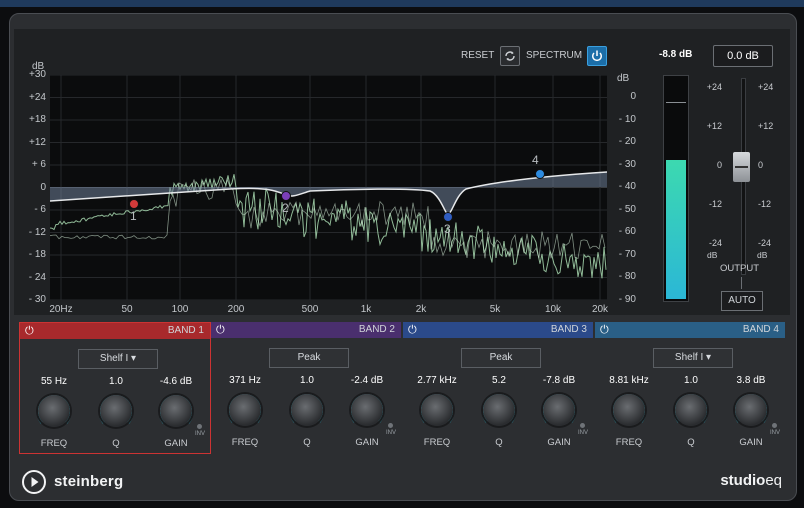 The height and width of the screenshot is (508, 804). Describe the element at coordinates (37, 299) in the screenshot. I see `left-tick-label: - 30` at that location.